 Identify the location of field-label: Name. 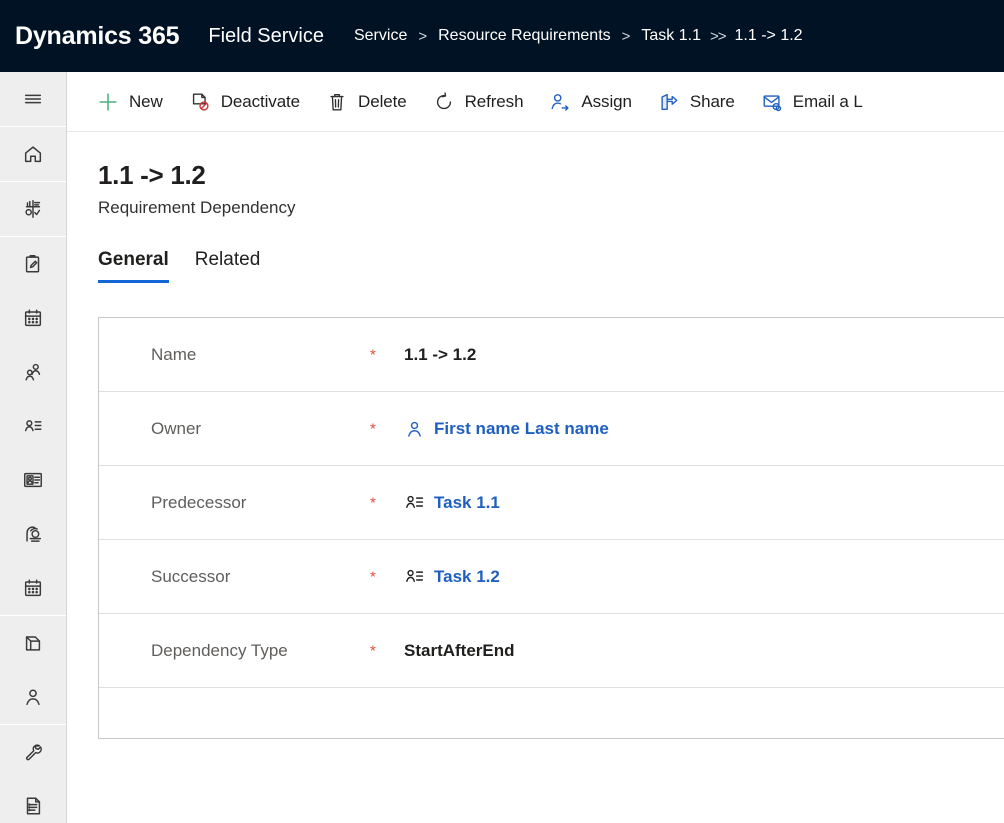
(174, 354).